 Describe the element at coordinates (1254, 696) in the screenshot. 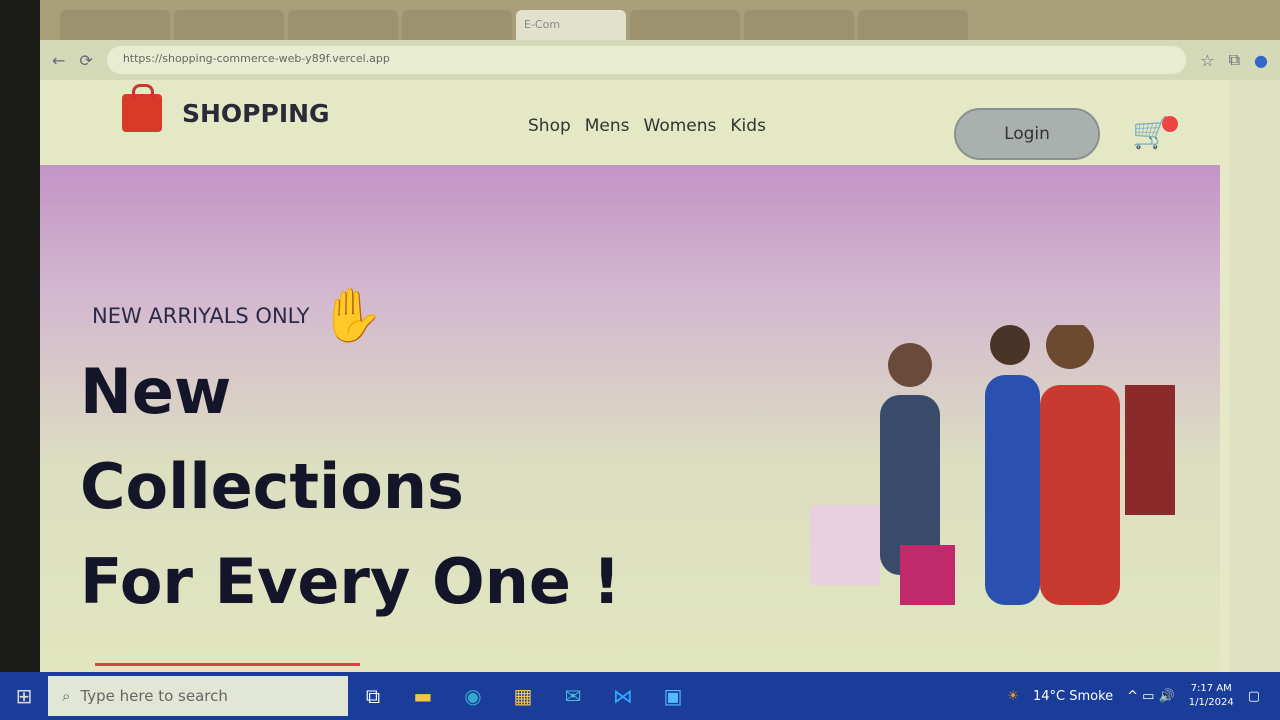

I see `notification-icon: ▢` at that location.